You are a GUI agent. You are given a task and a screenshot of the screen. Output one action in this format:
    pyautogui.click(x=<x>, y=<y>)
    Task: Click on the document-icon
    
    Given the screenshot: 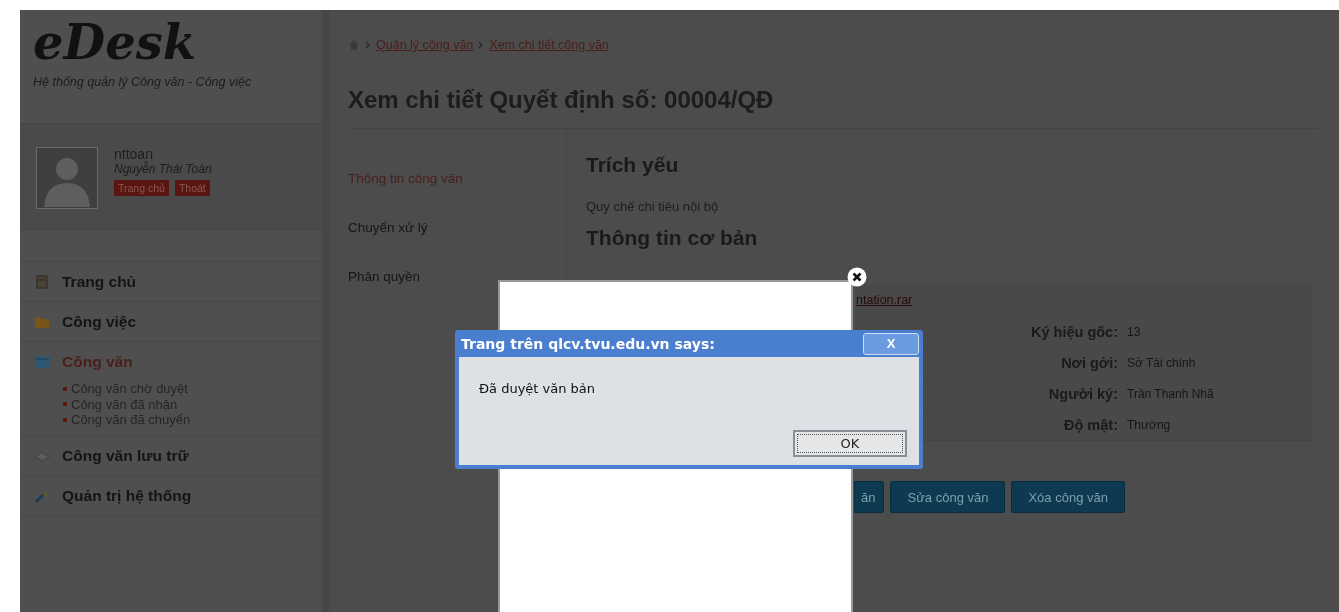 What is the action you would take?
    pyautogui.click(x=42, y=361)
    